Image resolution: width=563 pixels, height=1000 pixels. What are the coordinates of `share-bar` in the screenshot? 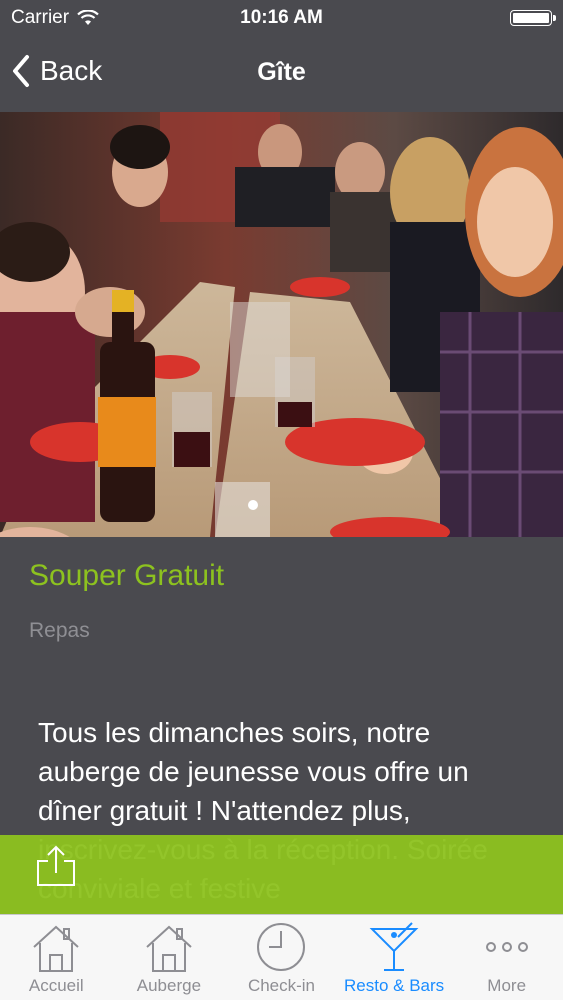 It's located at (281, 874).